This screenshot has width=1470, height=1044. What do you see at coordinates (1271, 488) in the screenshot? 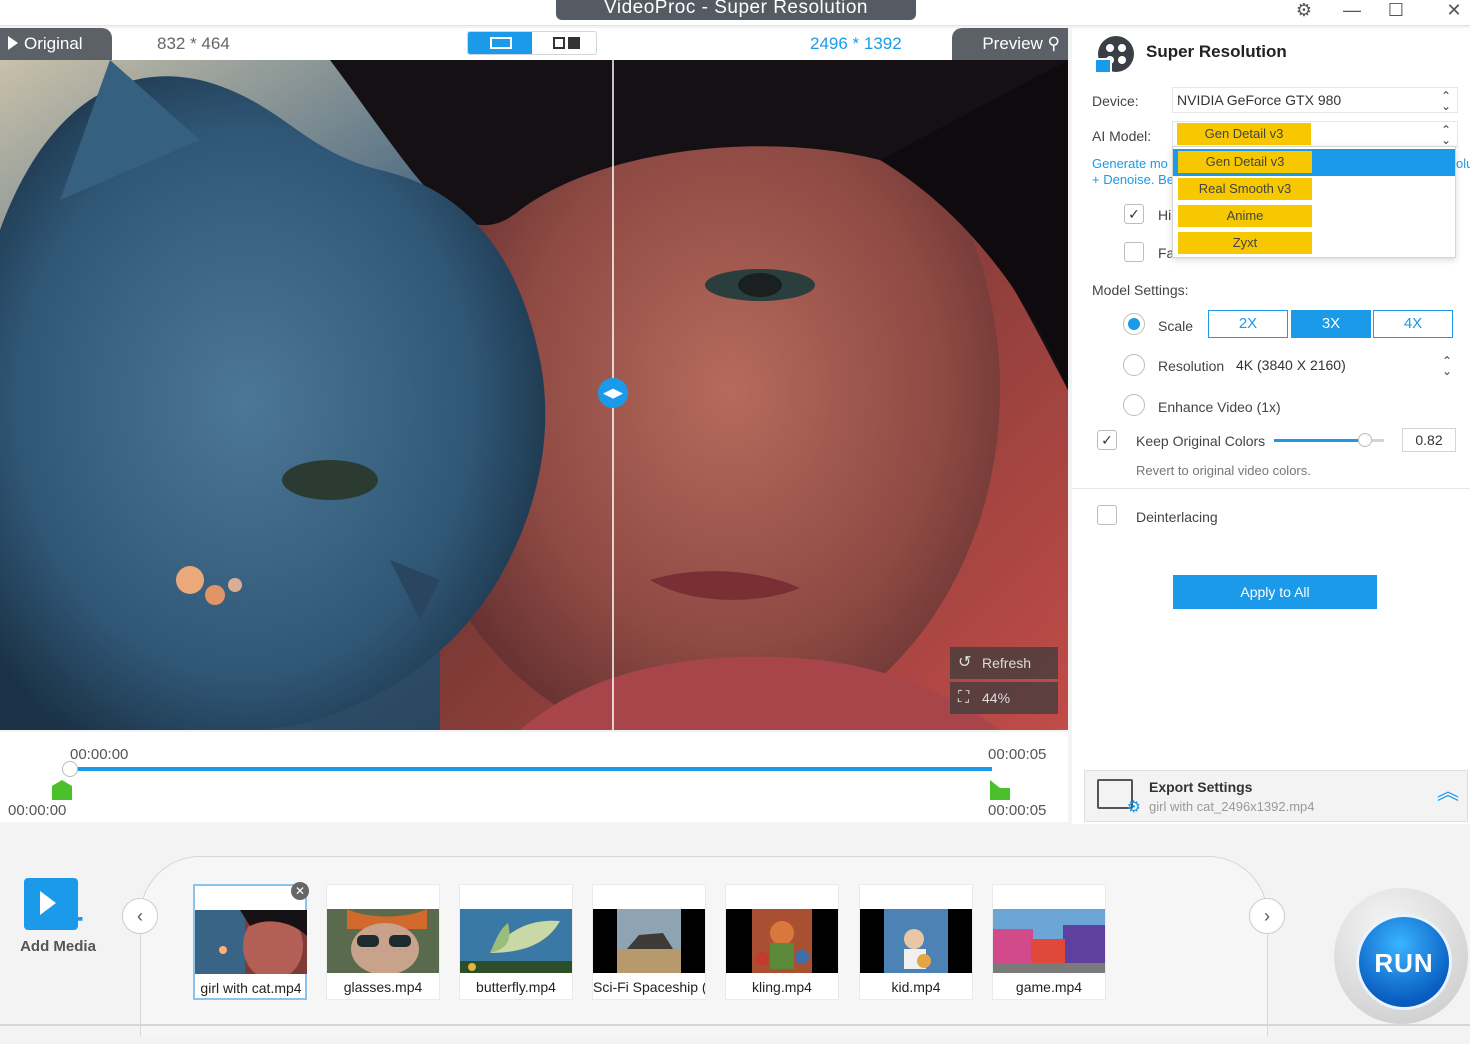
I see `divider` at bounding box center [1271, 488].